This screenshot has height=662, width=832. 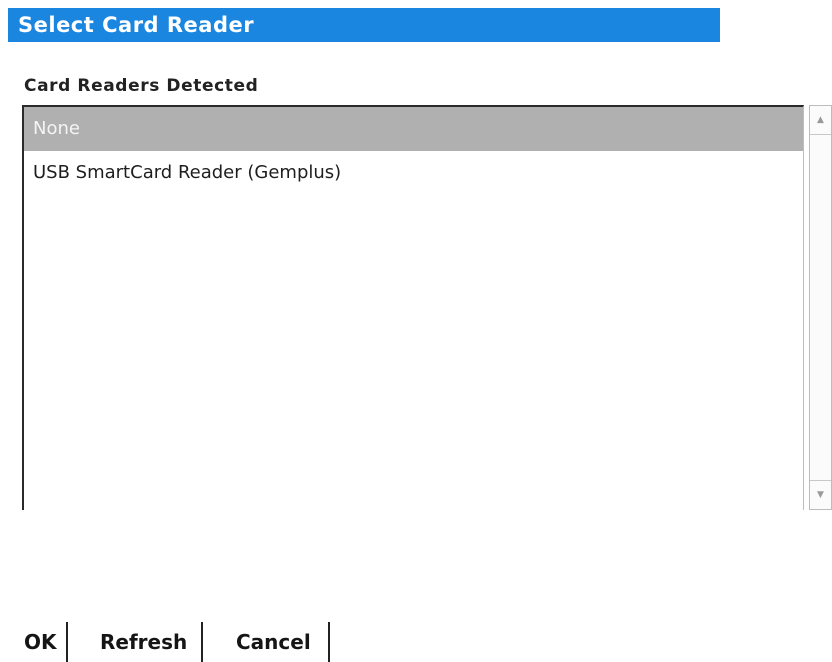 What do you see at coordinates (151, 642) in the screenshot?
I see `refresh-button: Refresh` at bounding box center [151, 642].